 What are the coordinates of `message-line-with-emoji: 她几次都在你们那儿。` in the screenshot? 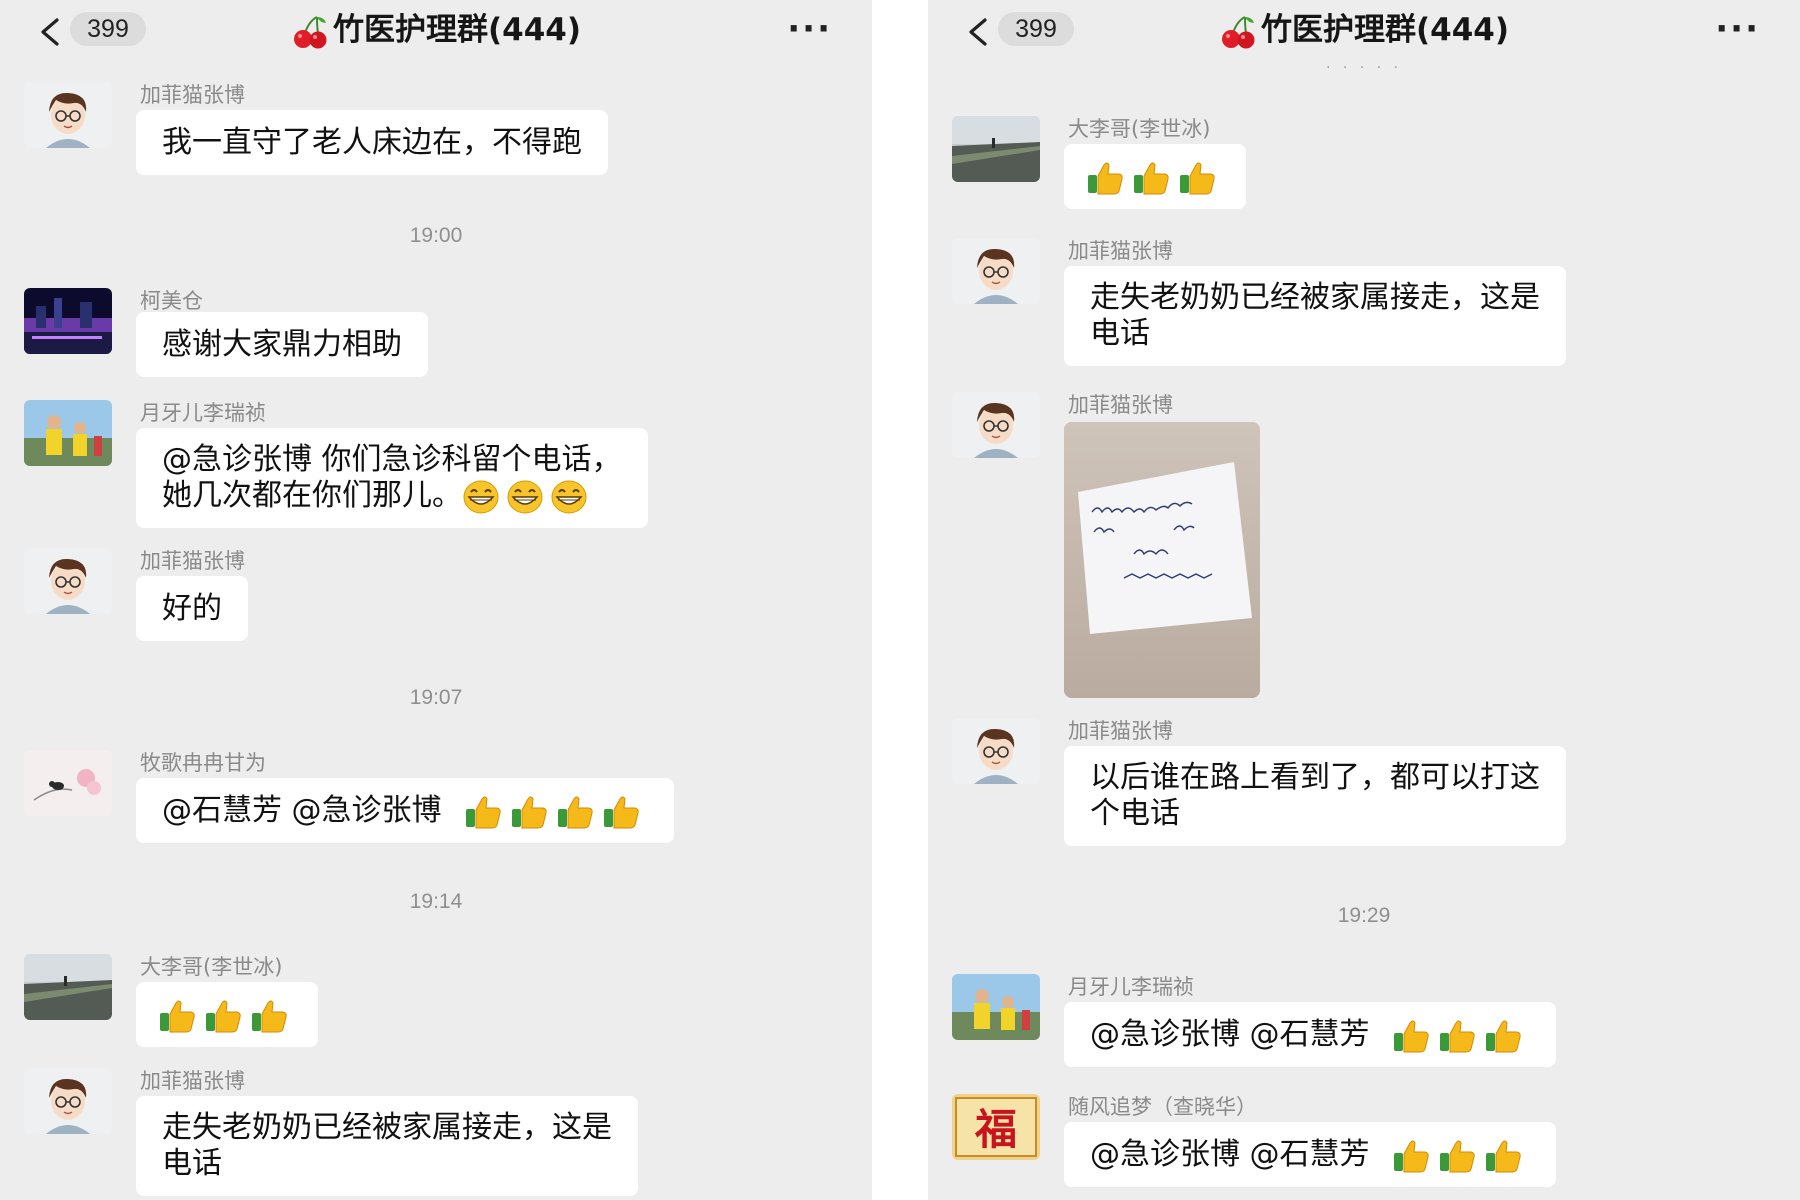 It's located at (392, 496).